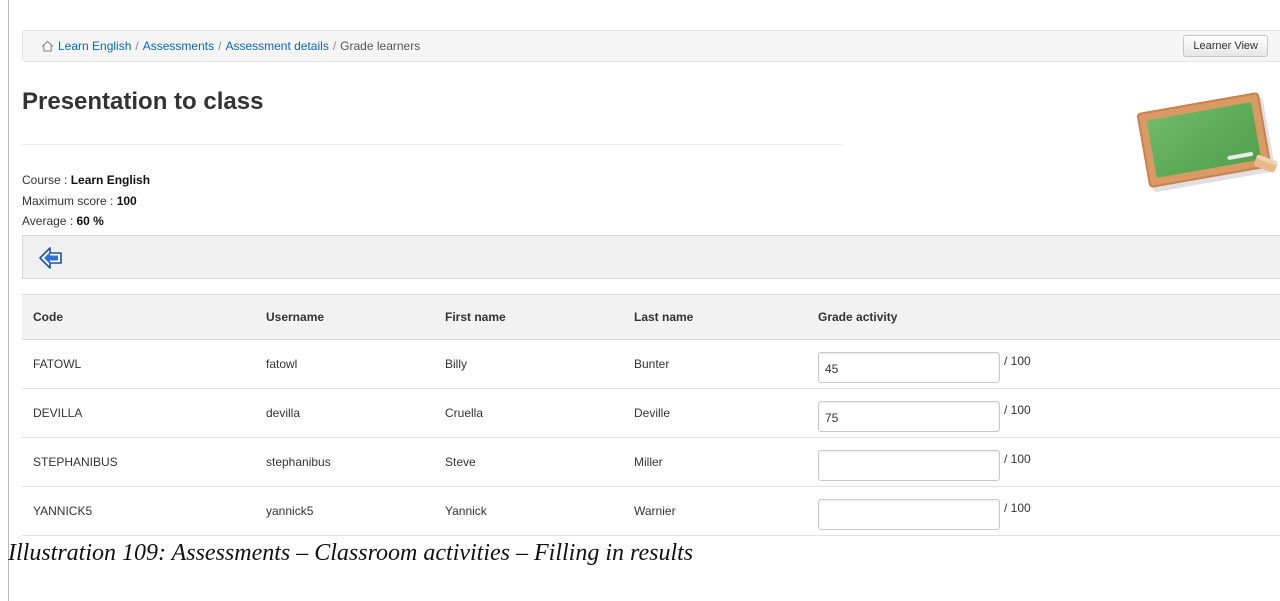 This screenshot has height=601, width=1280. Describe the element at coordinates (651, 257) in the screenshot. I see `actions-toolbar` at that location.